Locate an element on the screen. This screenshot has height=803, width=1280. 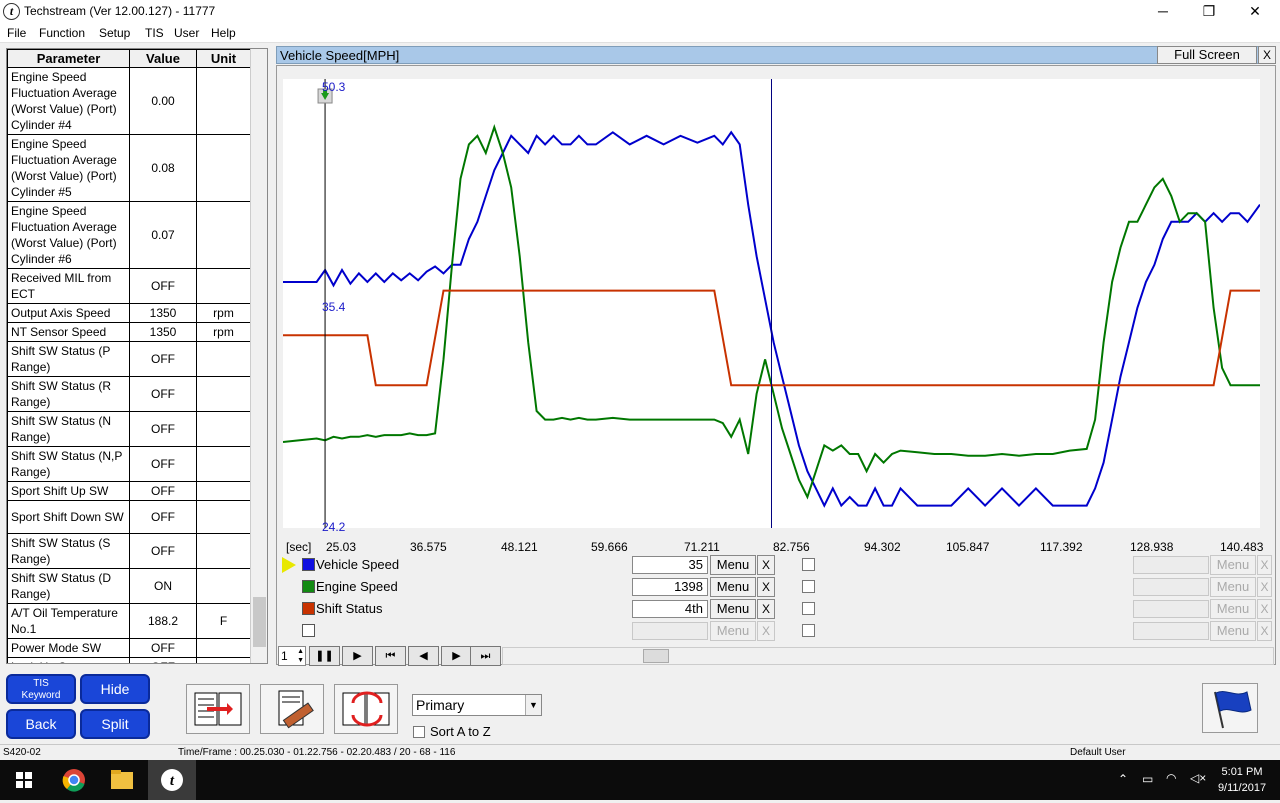
menu-tis: TIS is located at coordinates (154, 33).